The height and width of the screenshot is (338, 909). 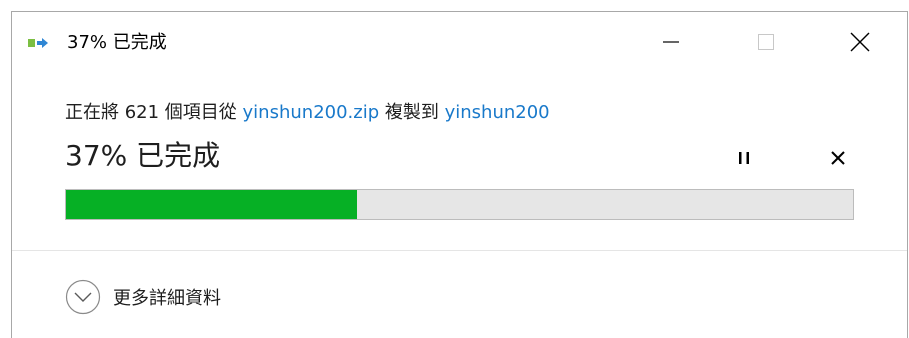 I want to click on destination-link: yinshun200, so click(x=497, y=112).